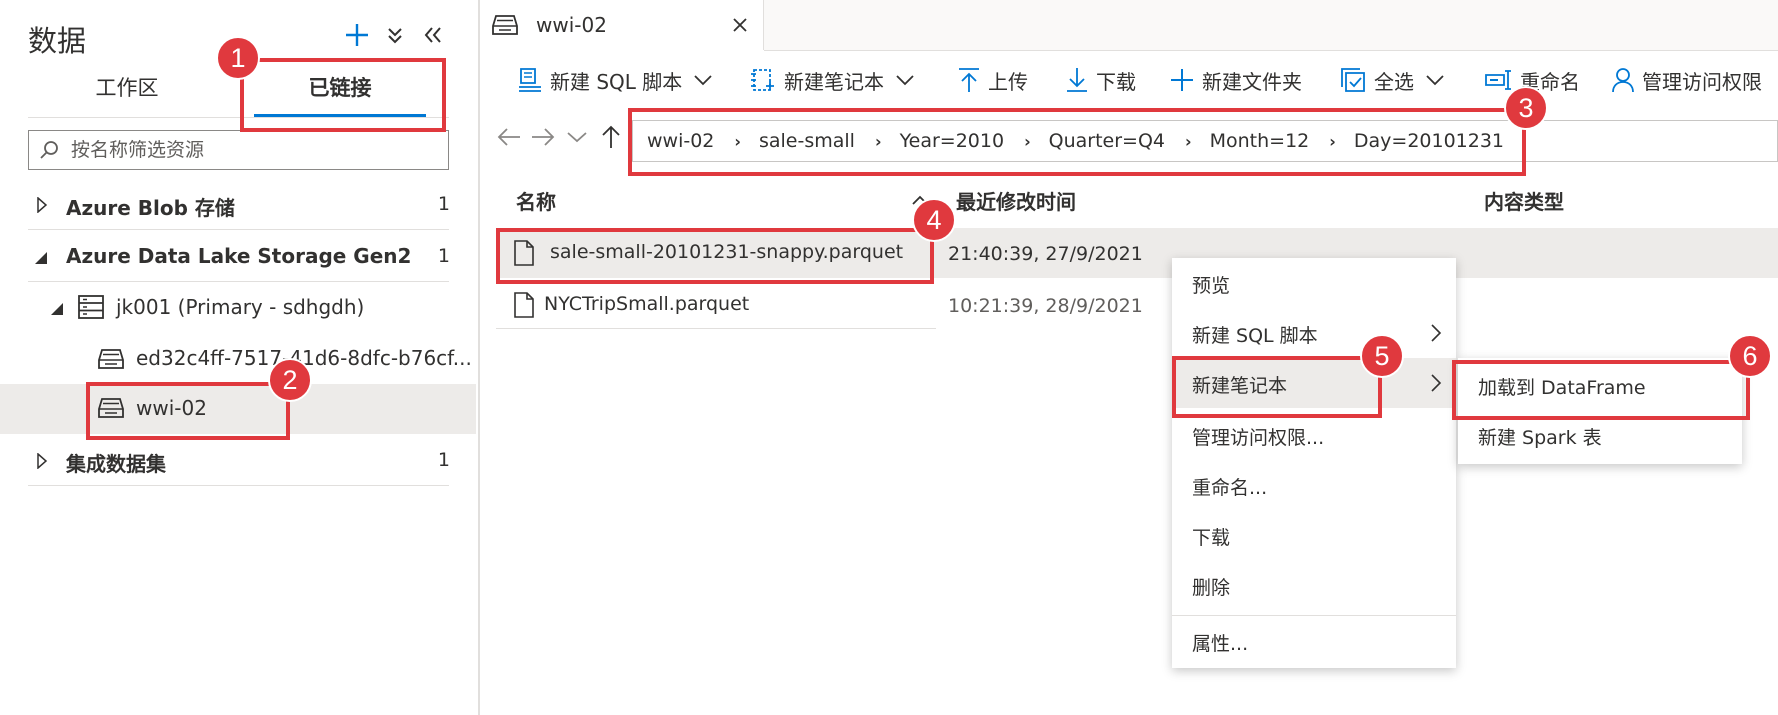 This screenshot has width=1778, height=715. What do you see at coordinates (647, 304) in the screenshot?
I see `file-name: NYCTripSmall.parquet` at bounding box center [647, 304].